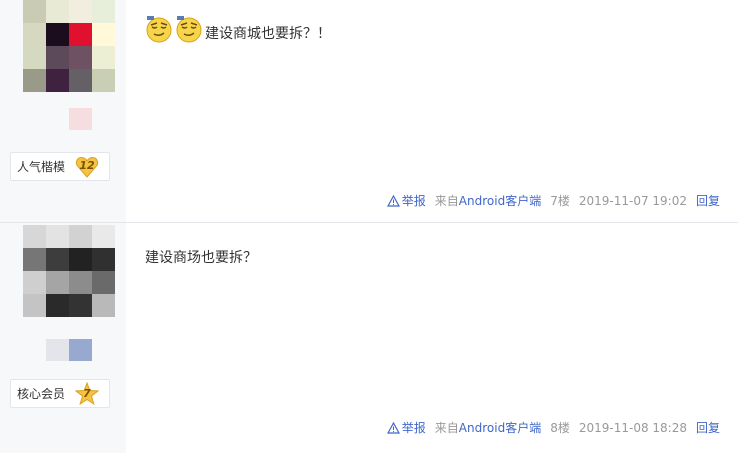 This screenshot has width=738, height=453. What do you see at coordinates (63, 111) in the screenshot?
I see `author-sidebar: 人气楷模 12` at bounding box center [63, 111].